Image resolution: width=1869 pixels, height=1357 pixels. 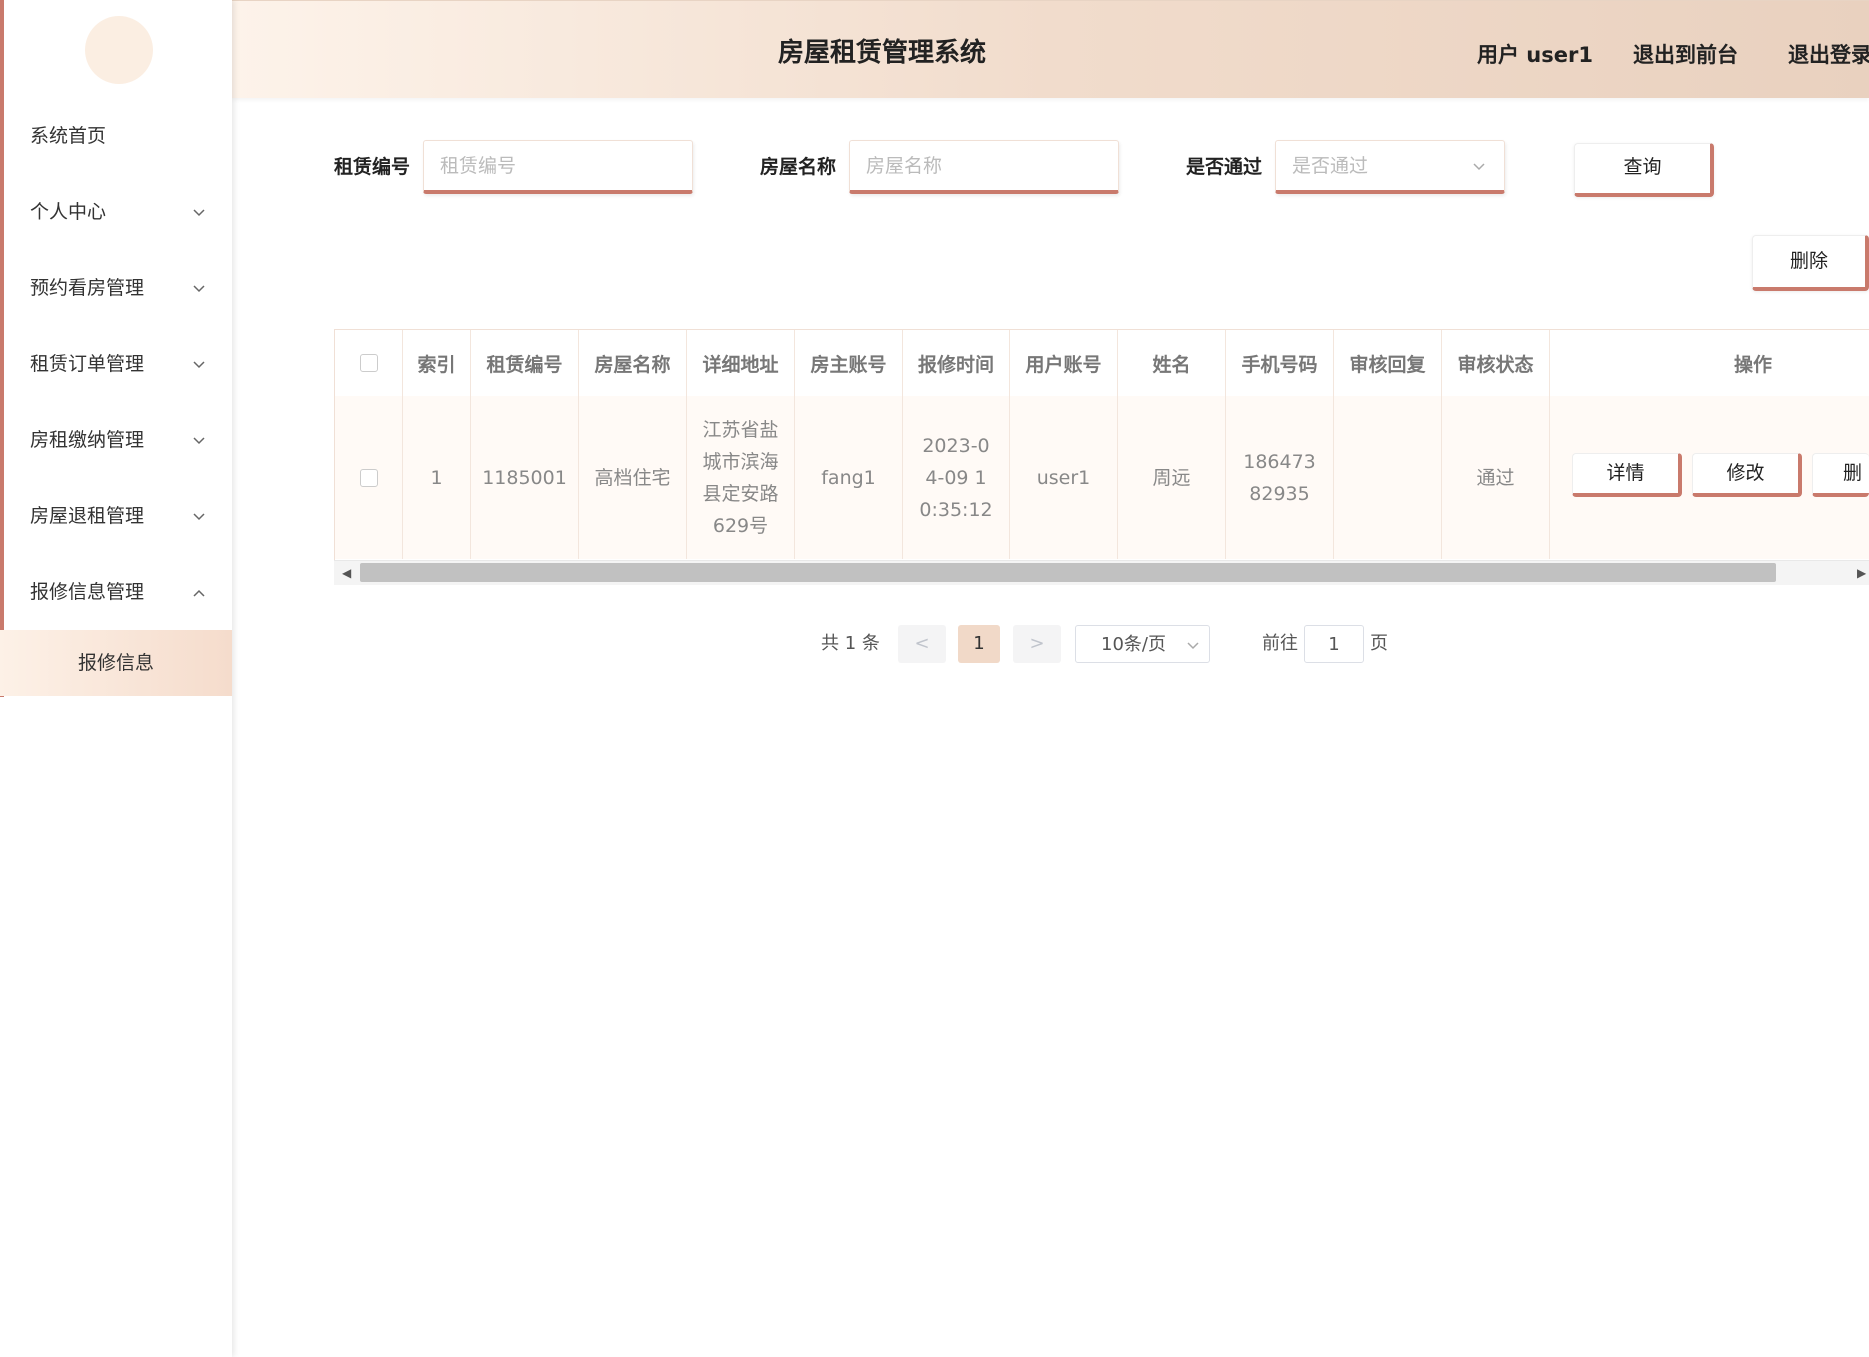 What do you see at coordinates (1064, 363) in the screenshot?
I see `header-user-account: 用户账号` at bounding box center [1064, 363].